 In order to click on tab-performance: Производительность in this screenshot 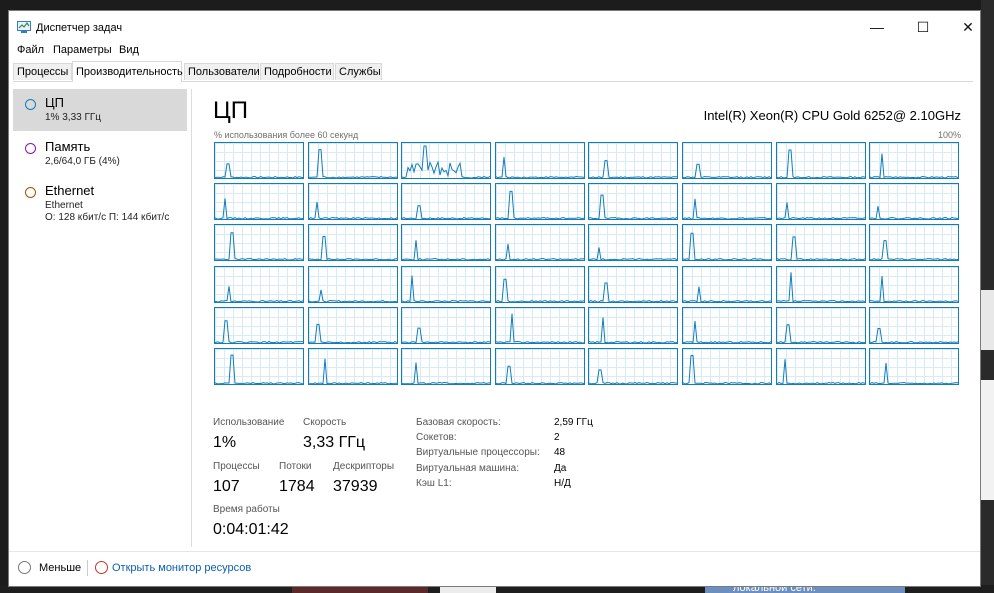, I will do `click(127, 71)`.